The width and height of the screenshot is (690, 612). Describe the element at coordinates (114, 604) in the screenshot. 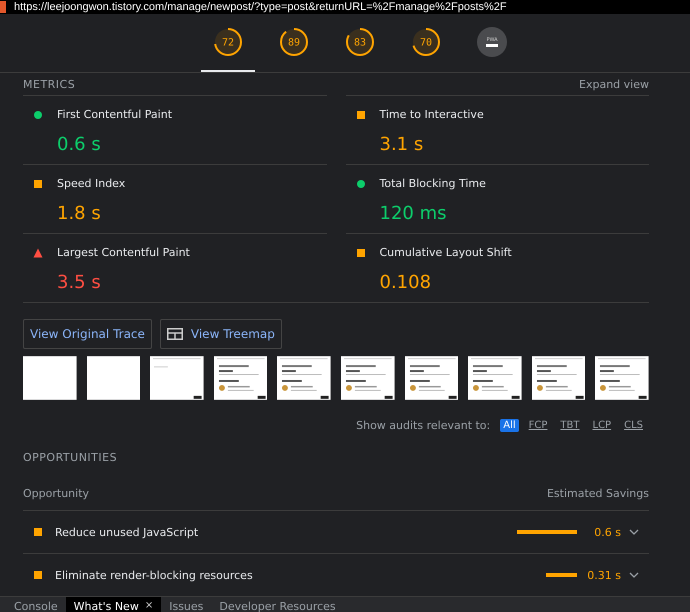

I see `drawer-tab: What's New ×` at that location.